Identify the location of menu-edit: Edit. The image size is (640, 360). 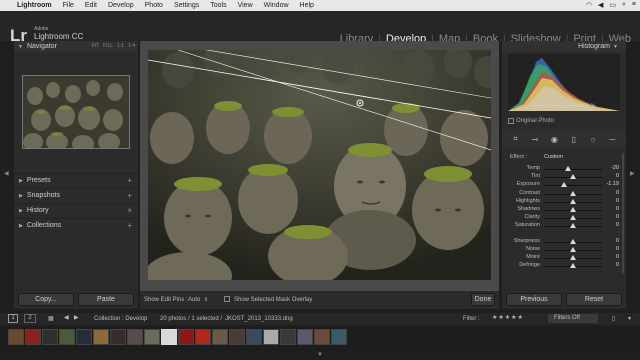
(91, 5).